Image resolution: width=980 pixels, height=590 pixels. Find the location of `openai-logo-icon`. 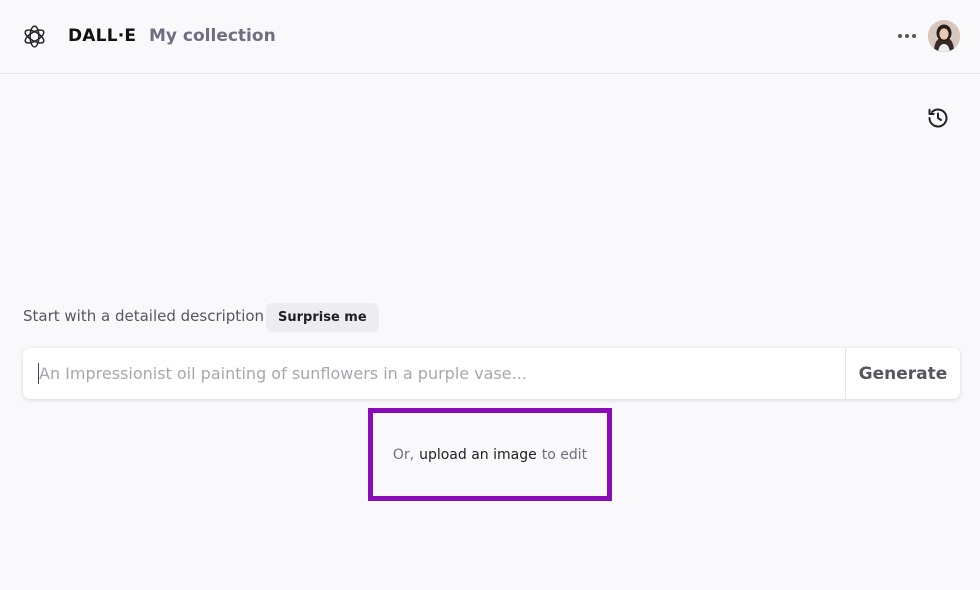

openai-logo-icon is located at coordinates (34, 36).